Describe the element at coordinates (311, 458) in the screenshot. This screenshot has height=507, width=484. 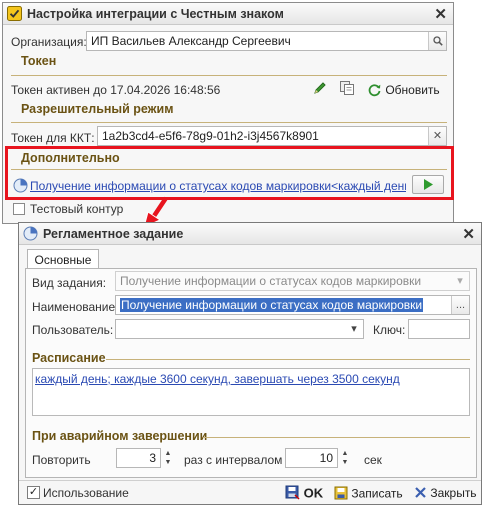
I see `interval-field: 10` at that location.